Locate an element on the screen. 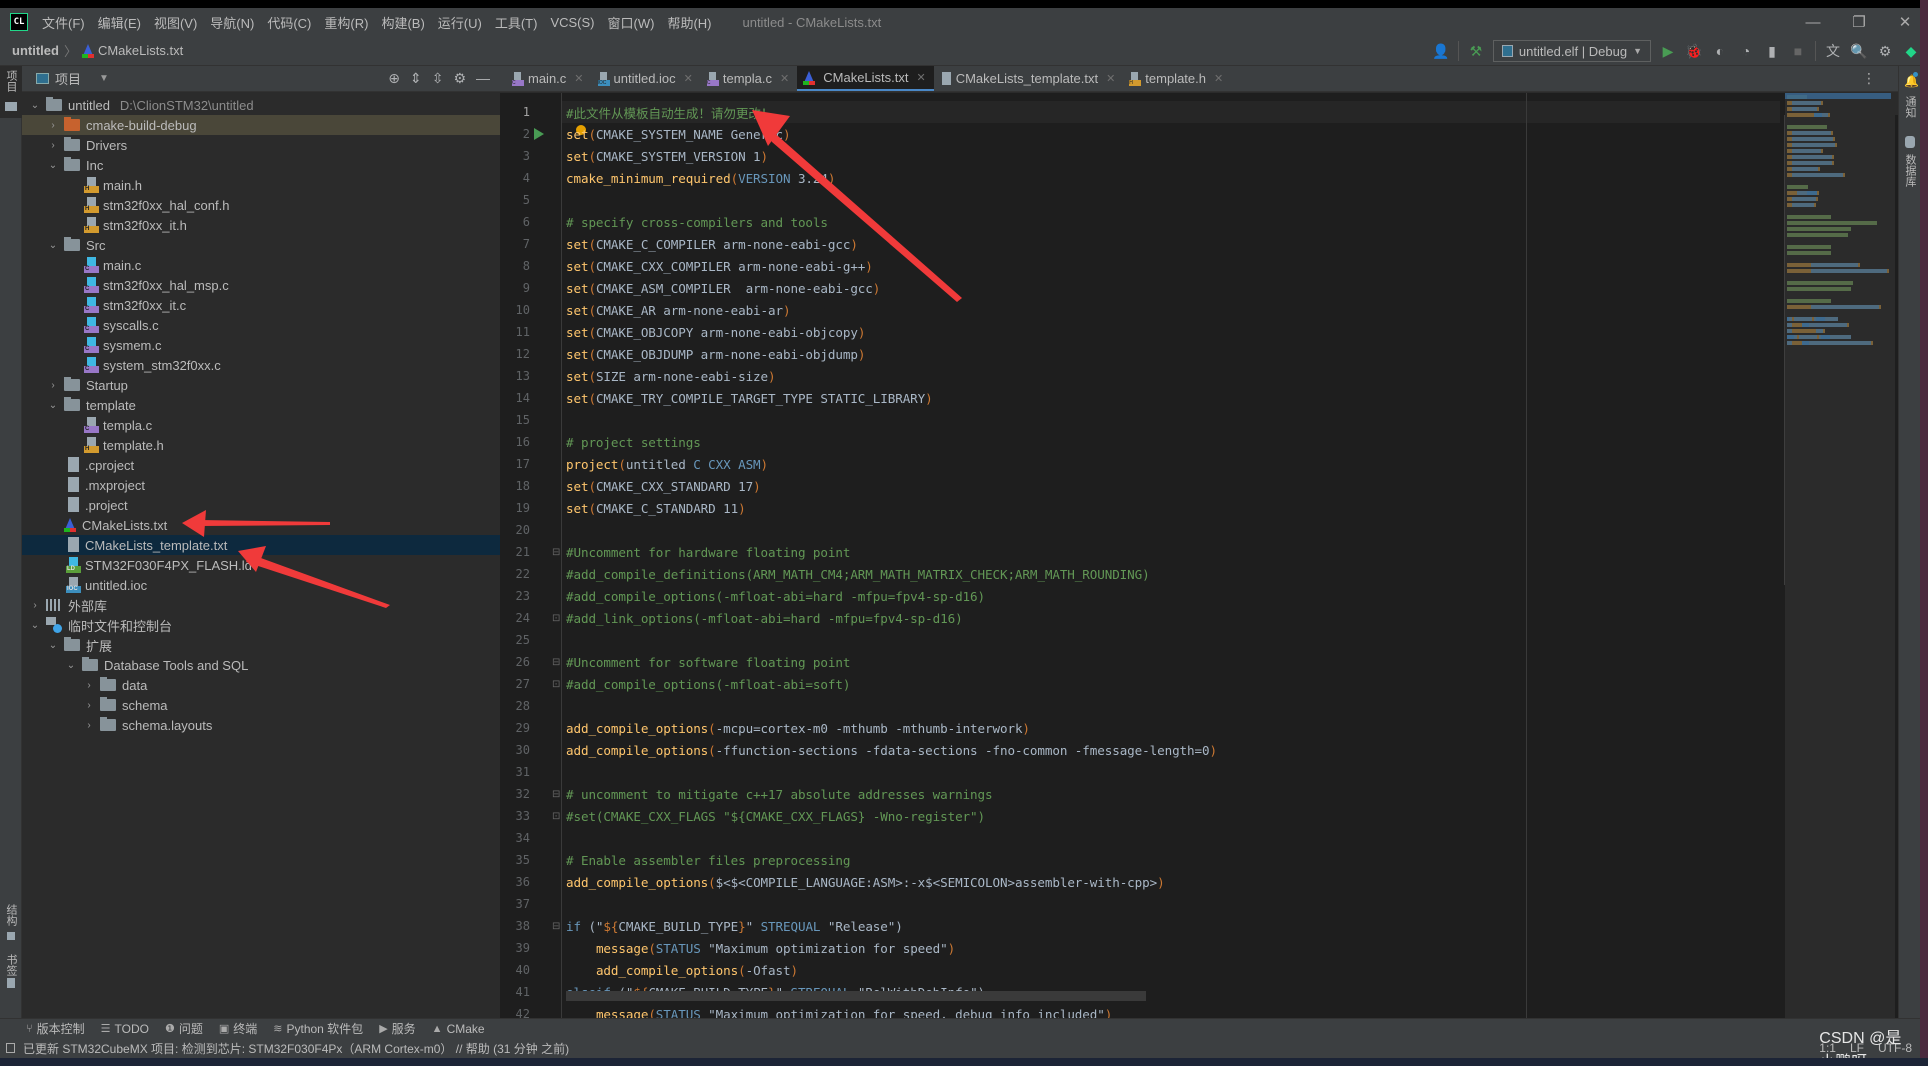 This screenshot has width=1928, height=1066. hide-panel-icon: — is located at coordinates (483, 78).